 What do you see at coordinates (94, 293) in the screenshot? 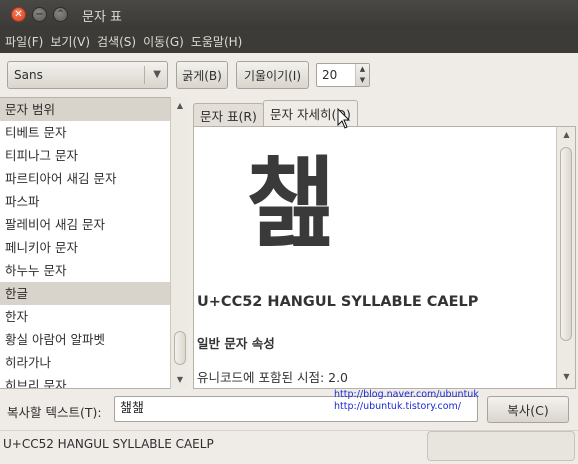
I see `list-item-selected: 한글` at bounding box center [94, 293].